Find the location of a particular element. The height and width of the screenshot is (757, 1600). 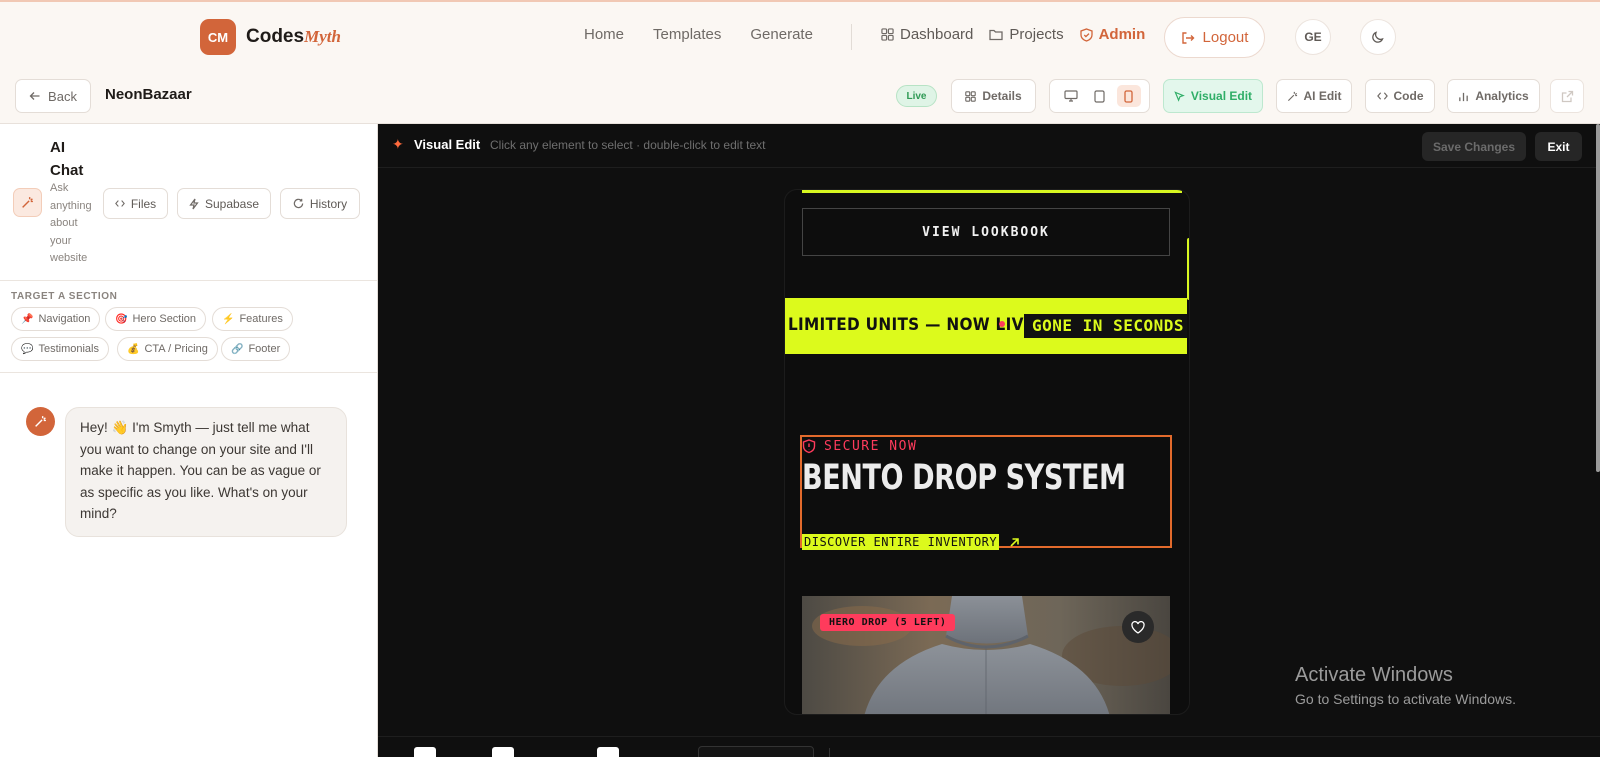

save-changes-button: Save Changes is located at coordinates (1474, 146).